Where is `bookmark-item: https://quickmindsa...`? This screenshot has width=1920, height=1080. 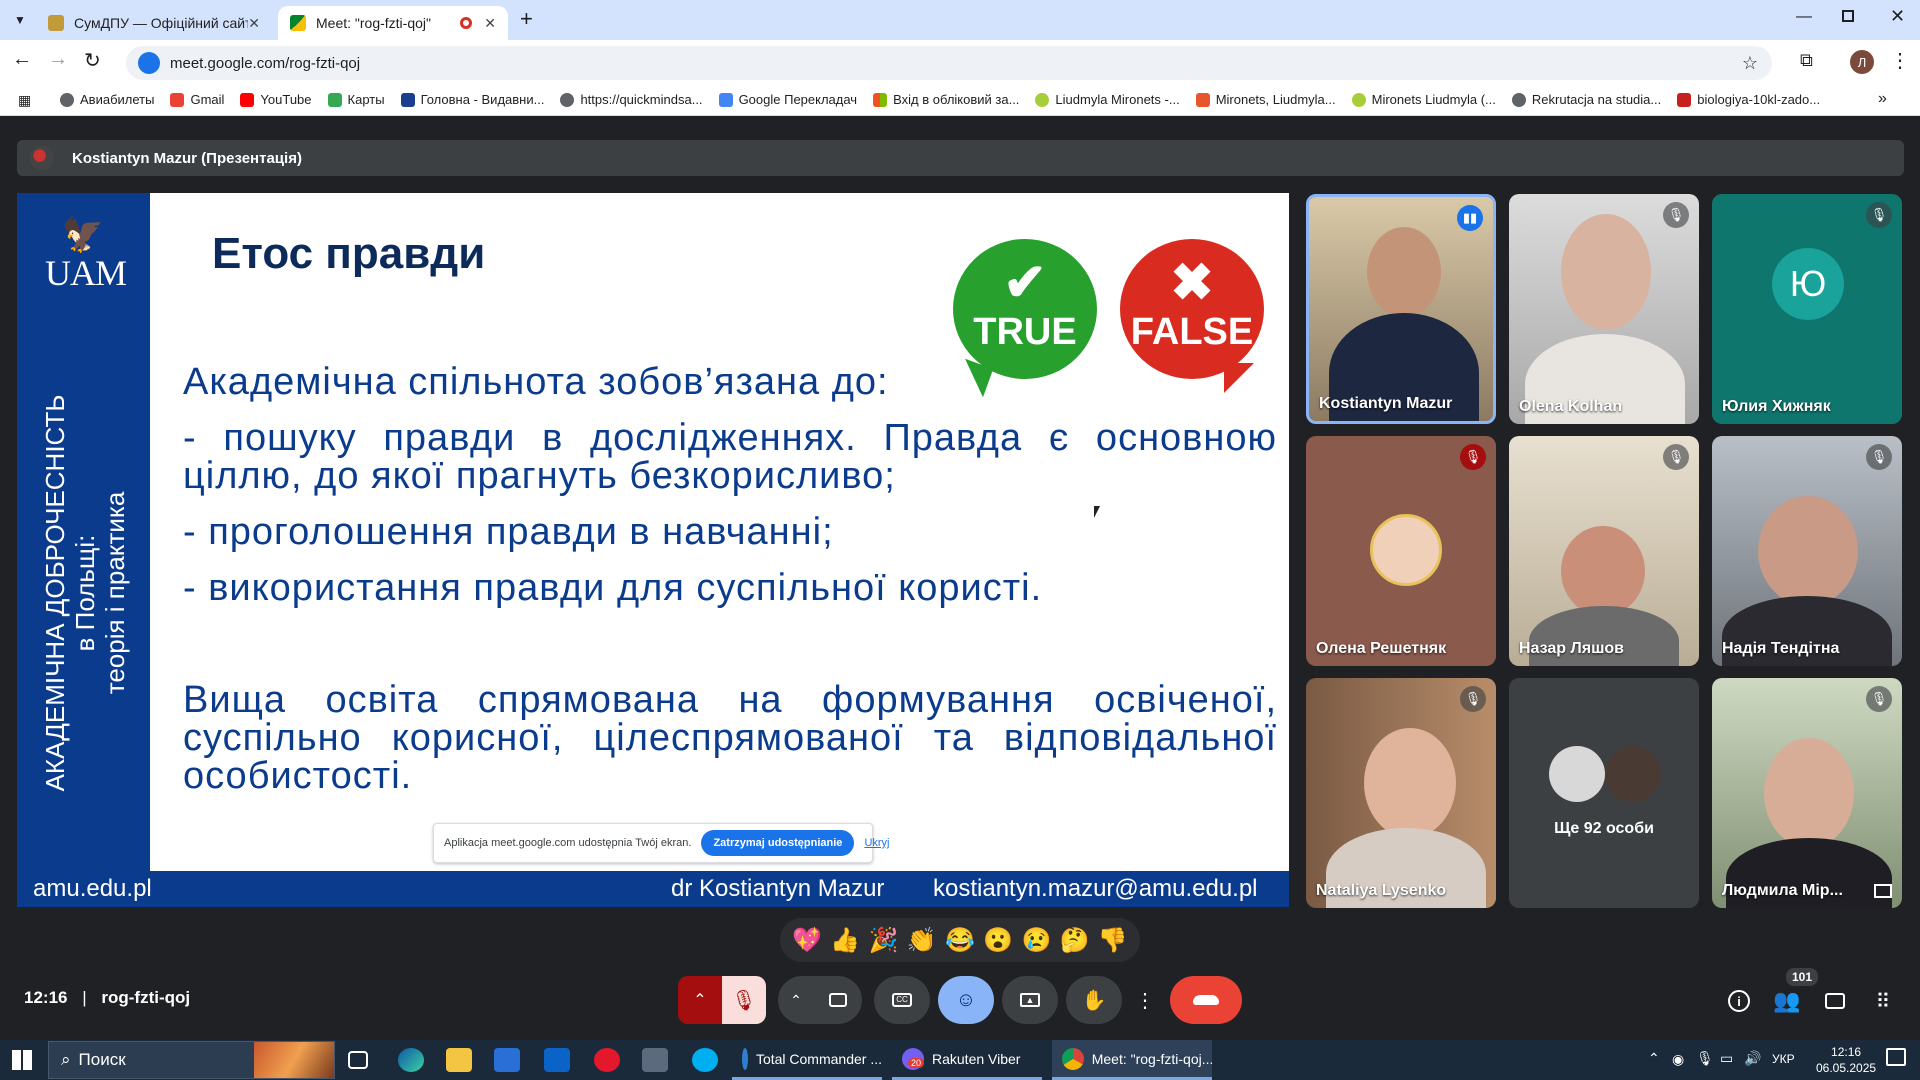 bookmark-item: https://quickmindsa... is located at coordinates (631, 99).